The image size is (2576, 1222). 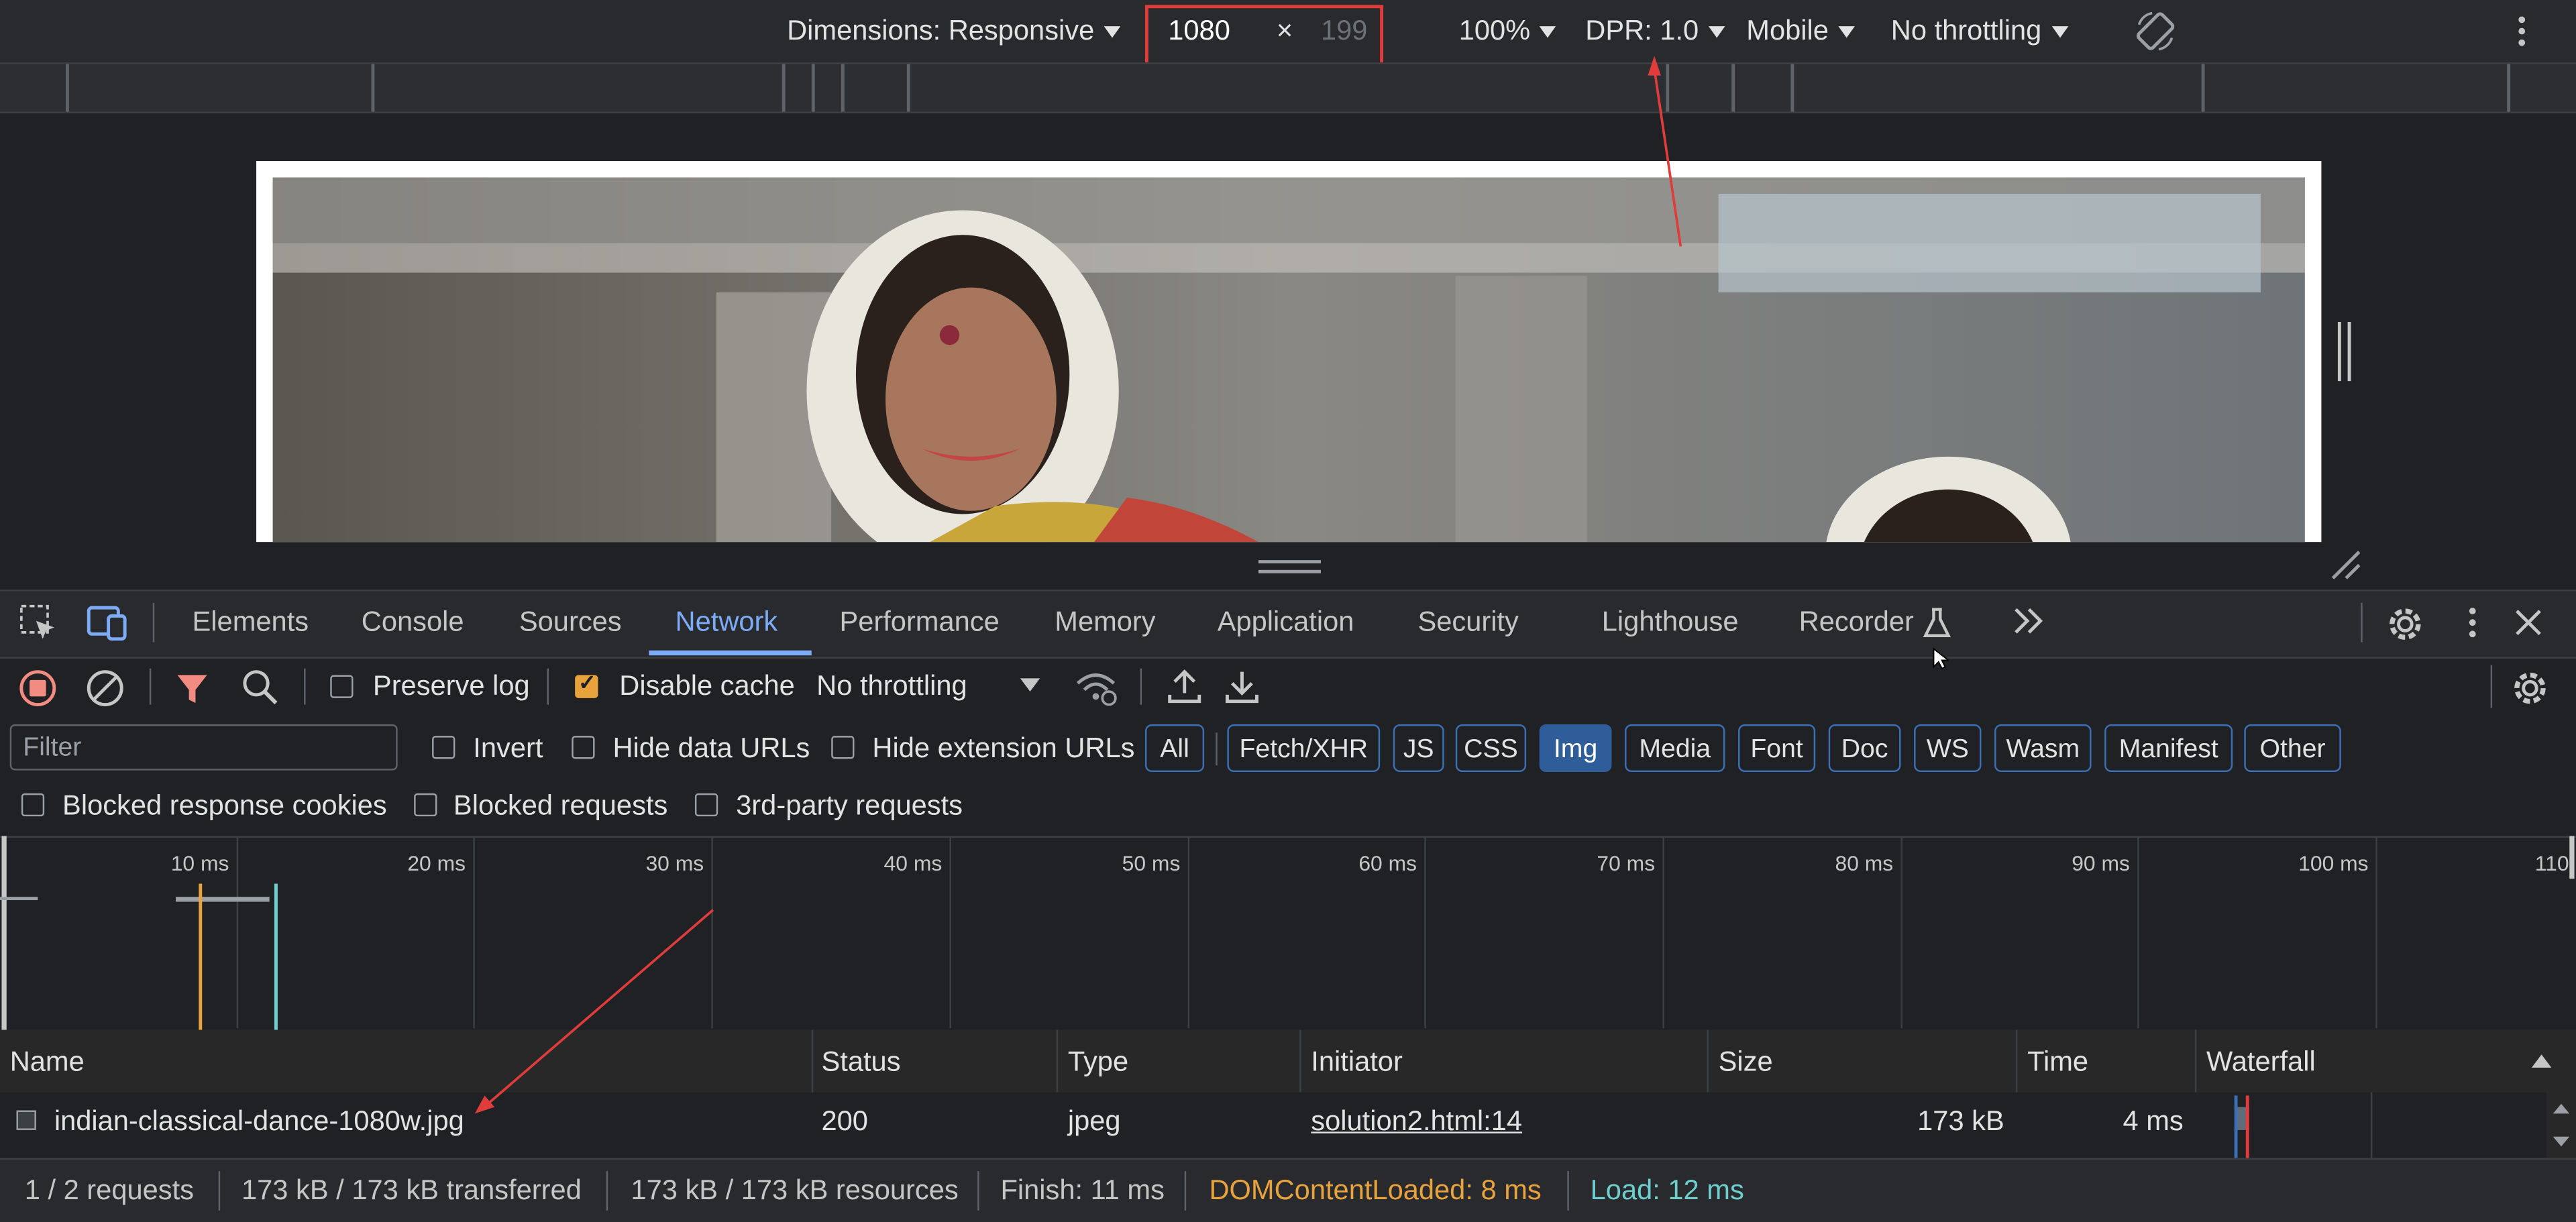 I want to click on disable-cache-checkbox, so click(x=586, y=684).